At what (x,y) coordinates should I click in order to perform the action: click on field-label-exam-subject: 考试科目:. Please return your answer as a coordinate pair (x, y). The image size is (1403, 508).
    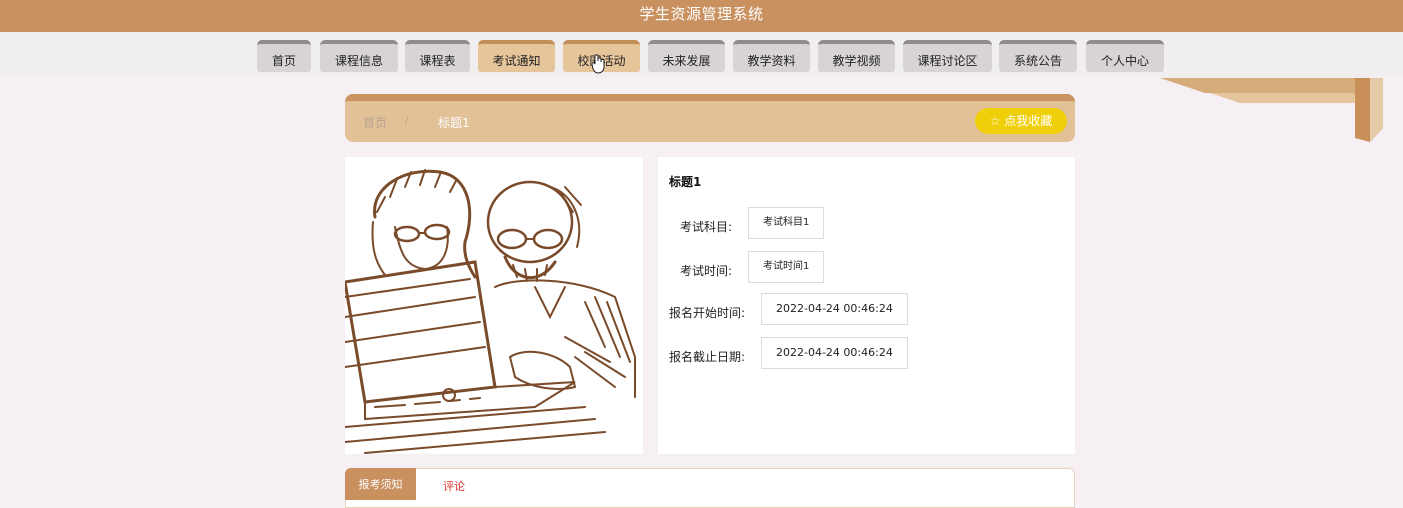
    Looking at the image, I should click on (706, 227).